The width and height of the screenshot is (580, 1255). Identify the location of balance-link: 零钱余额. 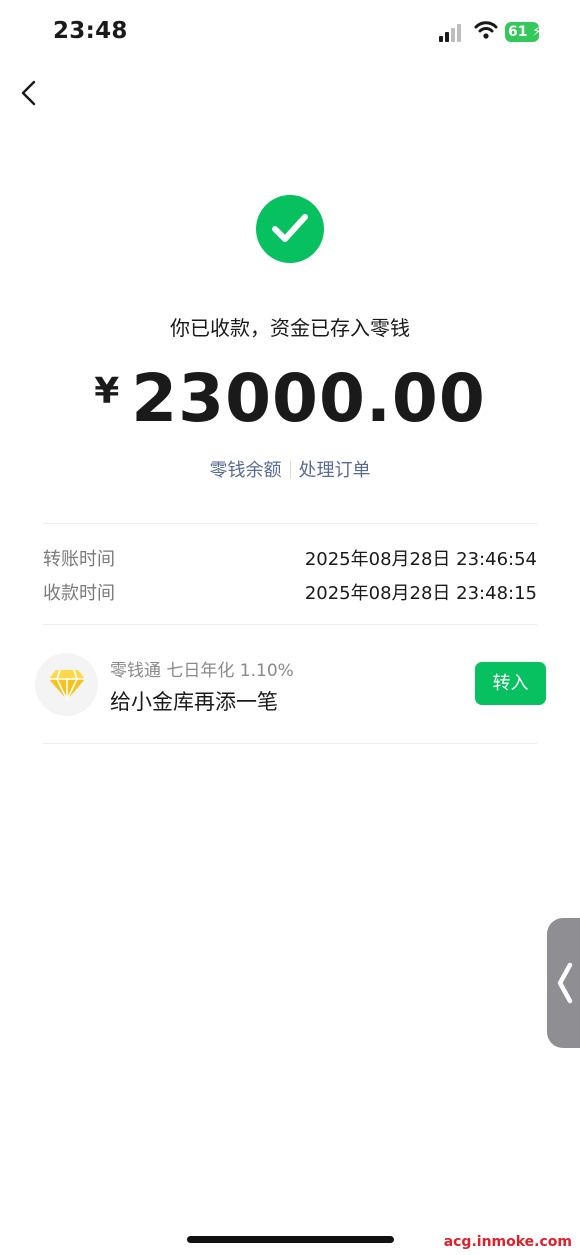
(246, 470).